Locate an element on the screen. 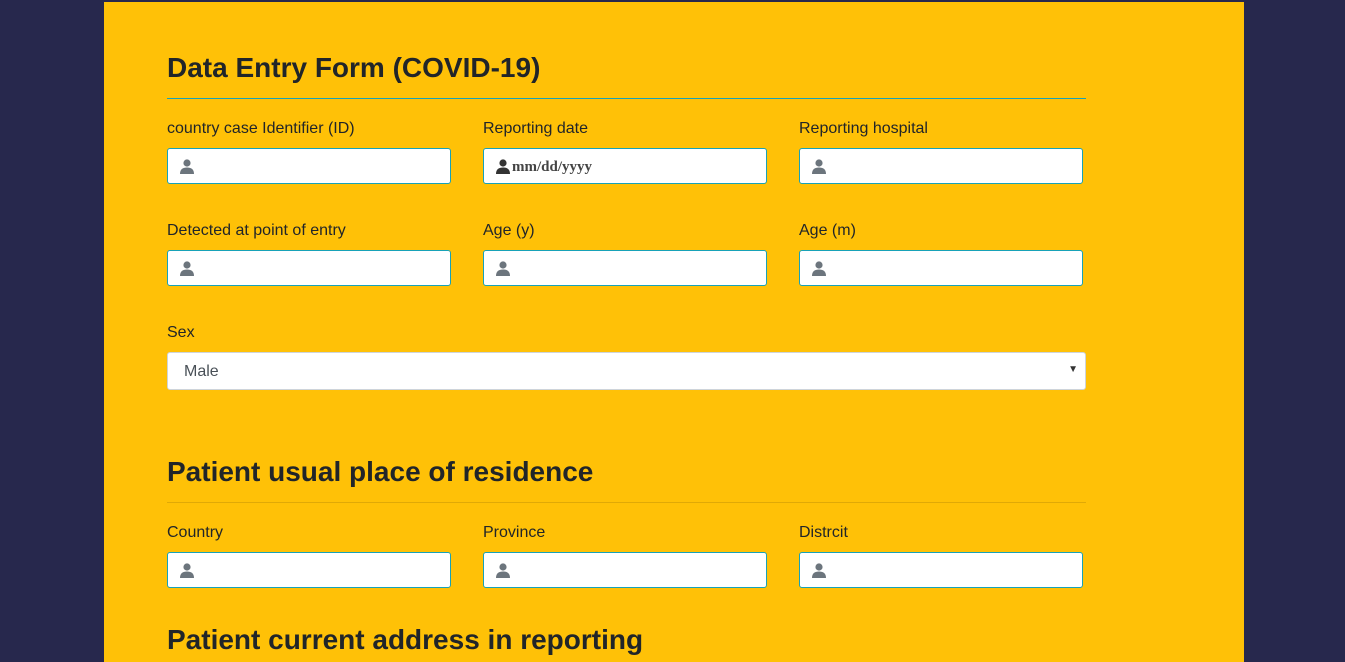 The width and height of the screenshot is (1345, 662). province-field is located at coordinates (625, 570).